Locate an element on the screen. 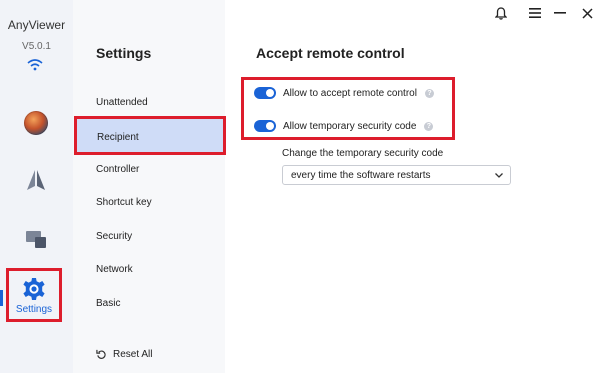  settings-title: Settings is located at coordinates (124, 53).